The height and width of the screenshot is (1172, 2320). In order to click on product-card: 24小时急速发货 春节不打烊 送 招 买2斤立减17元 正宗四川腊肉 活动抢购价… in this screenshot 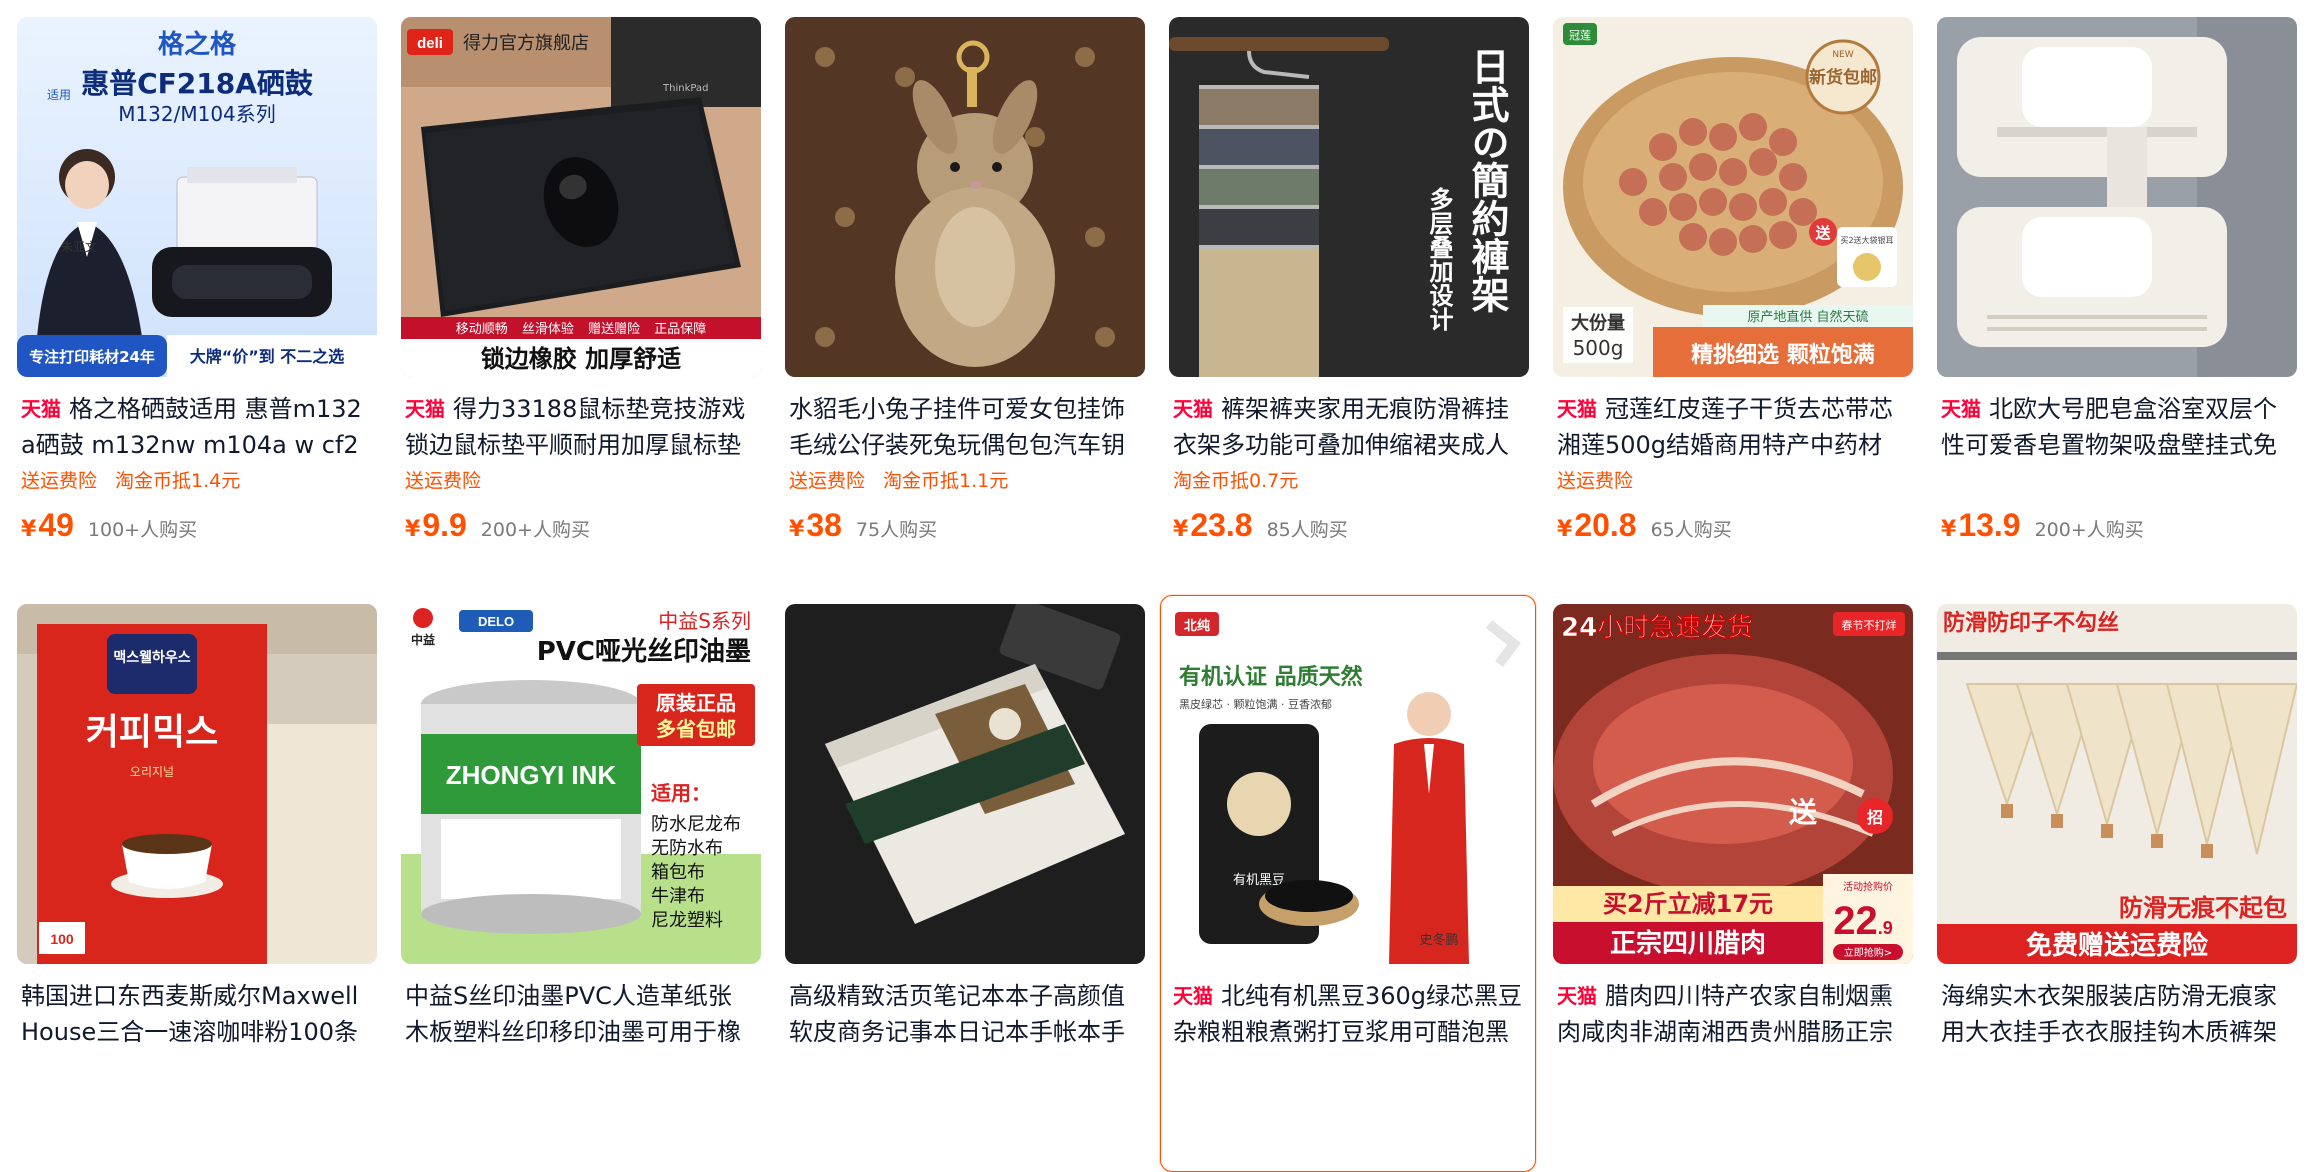, I will do `click(1732, 883)`.